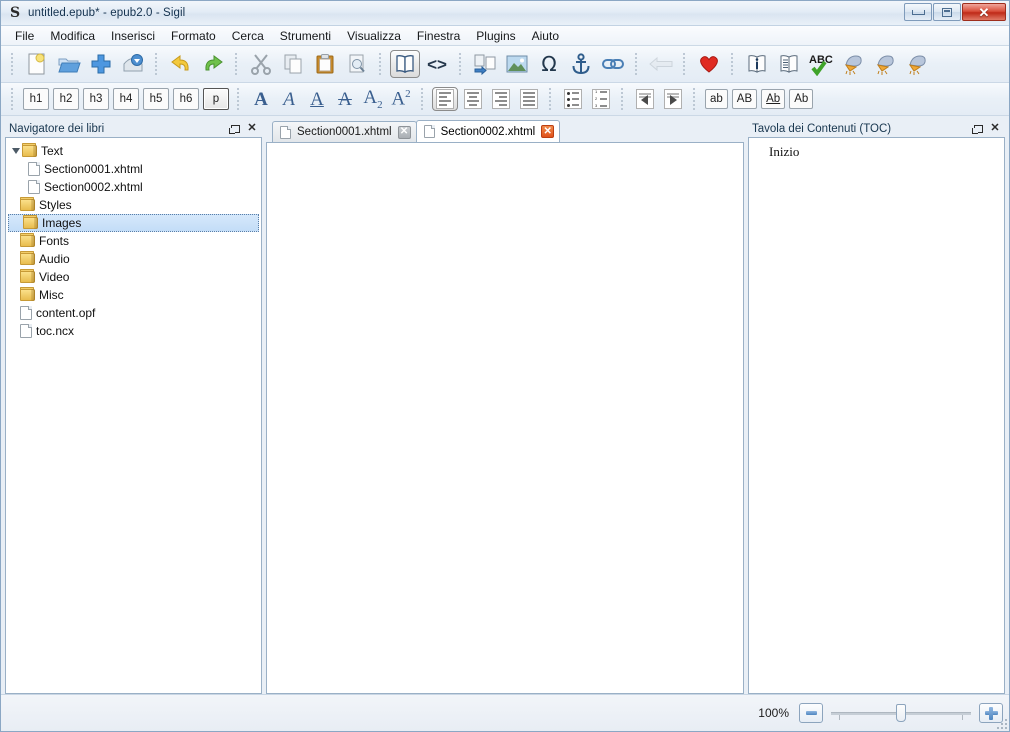 The width and height of the screenshot is (1010, 732). Describe the element at coordinates (853, 64) in the screenshot. I see `clean-source-button` at that location.